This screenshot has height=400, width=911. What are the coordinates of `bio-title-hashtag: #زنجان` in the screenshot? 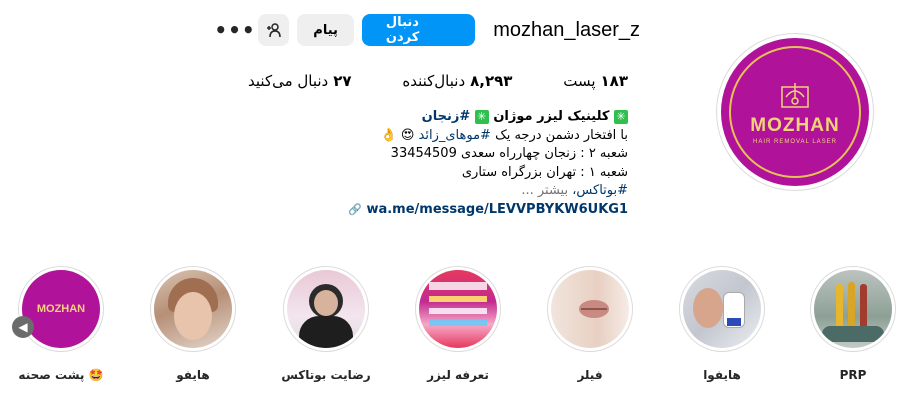 It's located at (446, 116).